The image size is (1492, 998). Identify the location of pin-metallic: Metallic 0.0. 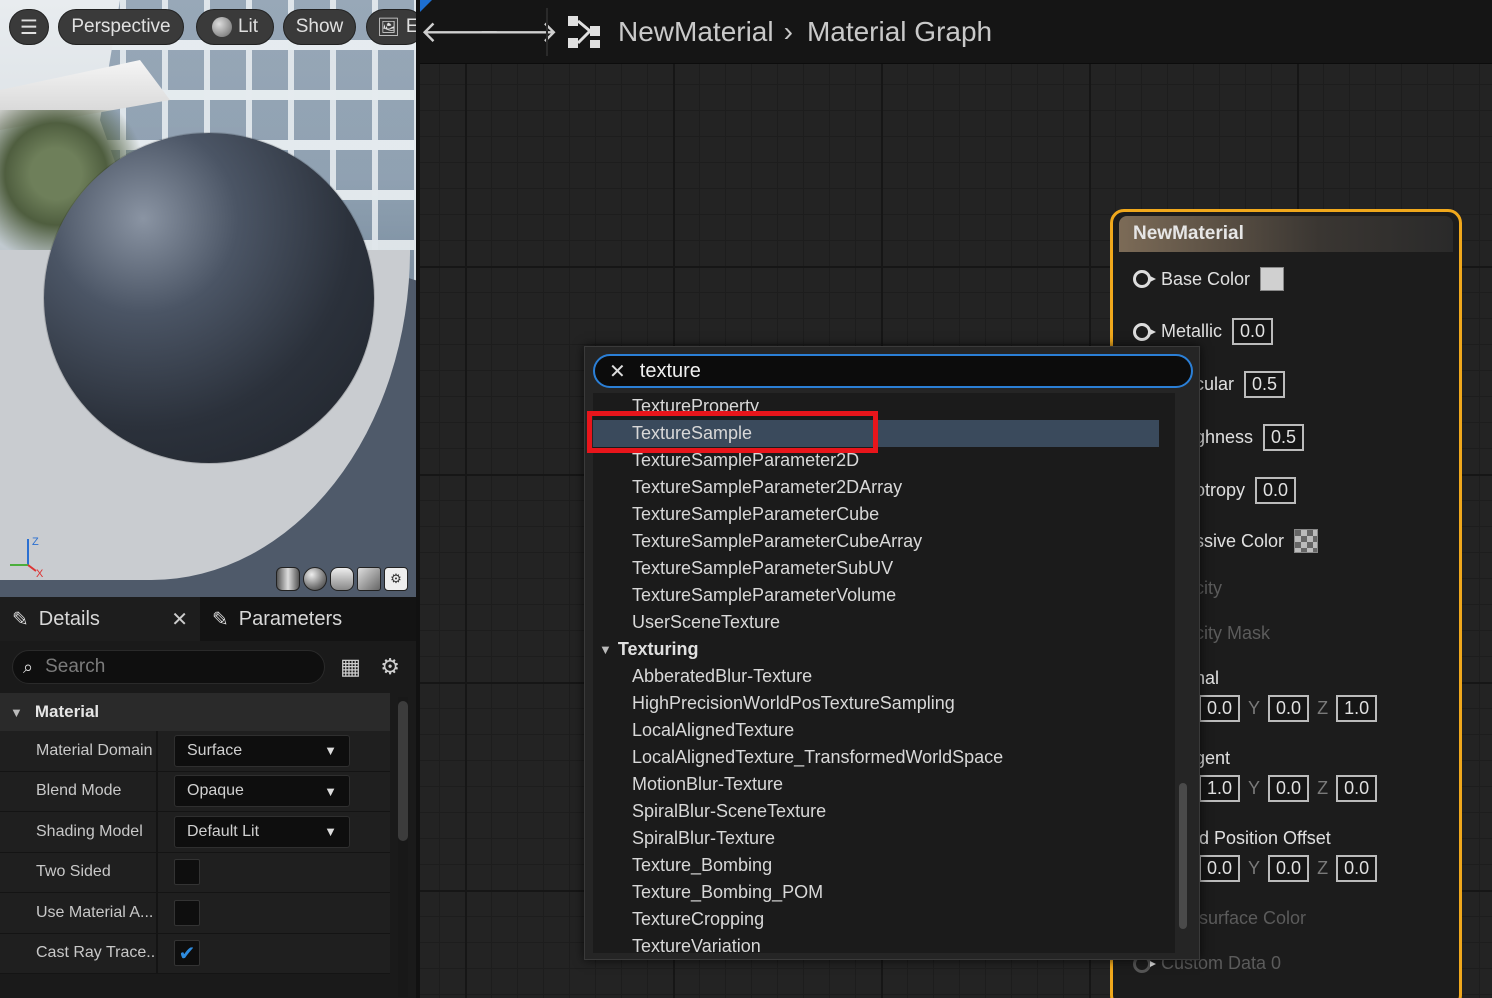
(1203, 331).